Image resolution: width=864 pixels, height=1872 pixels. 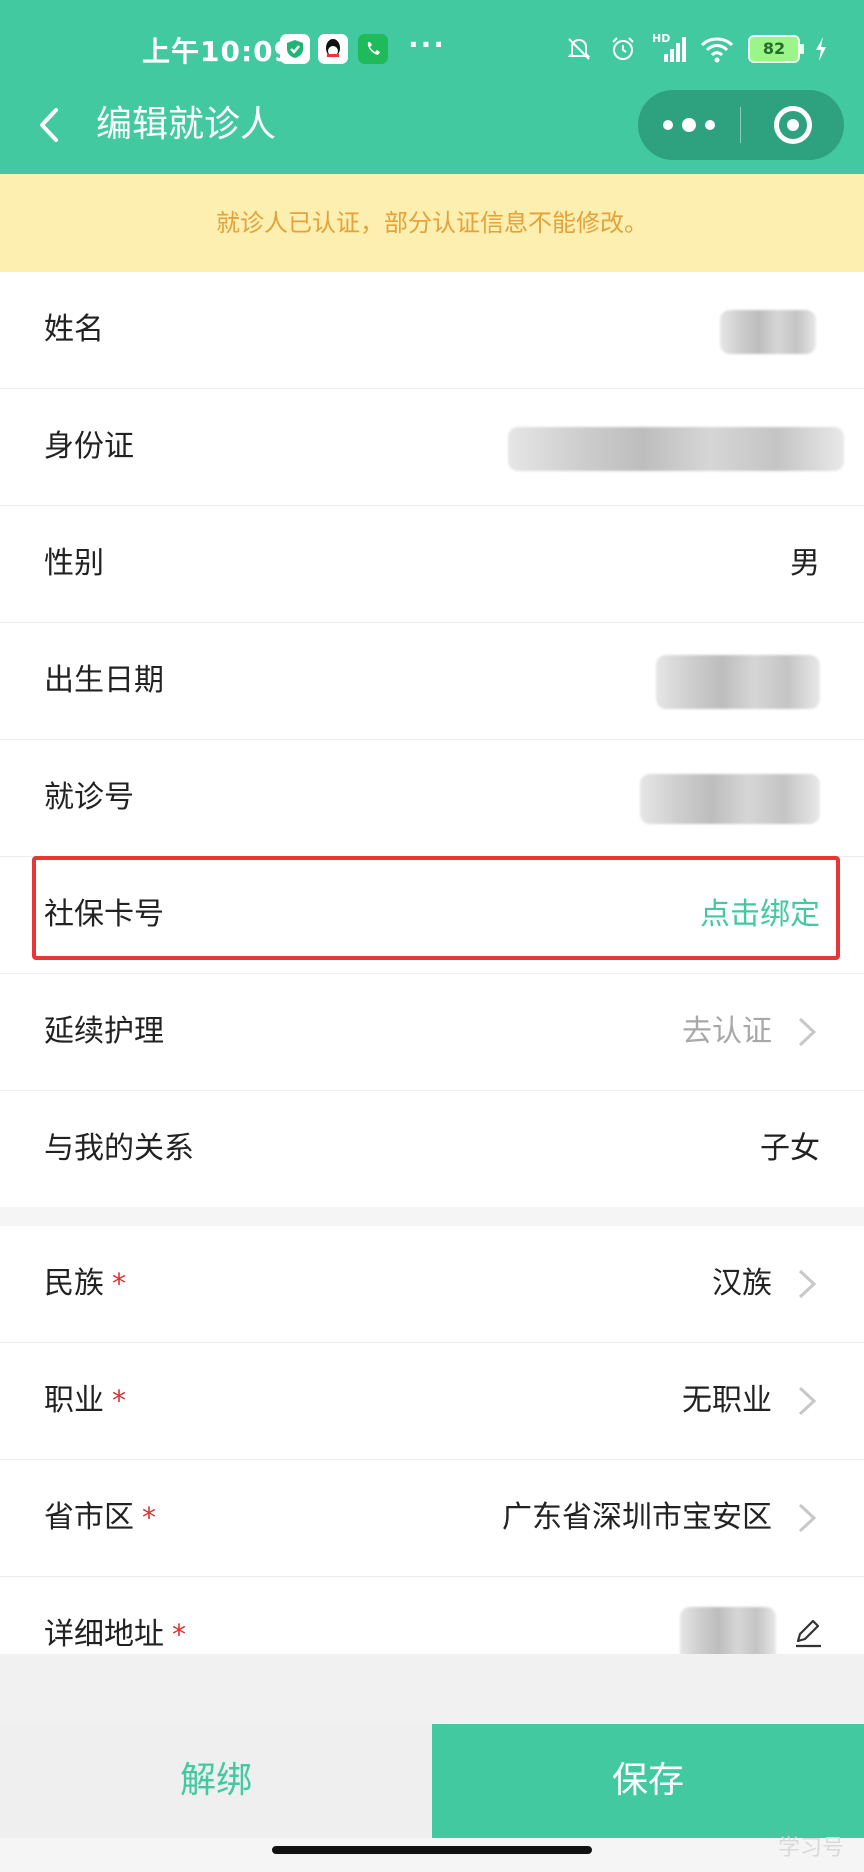 I want to click on field-value: 子女, so click(x=790, y=1148).